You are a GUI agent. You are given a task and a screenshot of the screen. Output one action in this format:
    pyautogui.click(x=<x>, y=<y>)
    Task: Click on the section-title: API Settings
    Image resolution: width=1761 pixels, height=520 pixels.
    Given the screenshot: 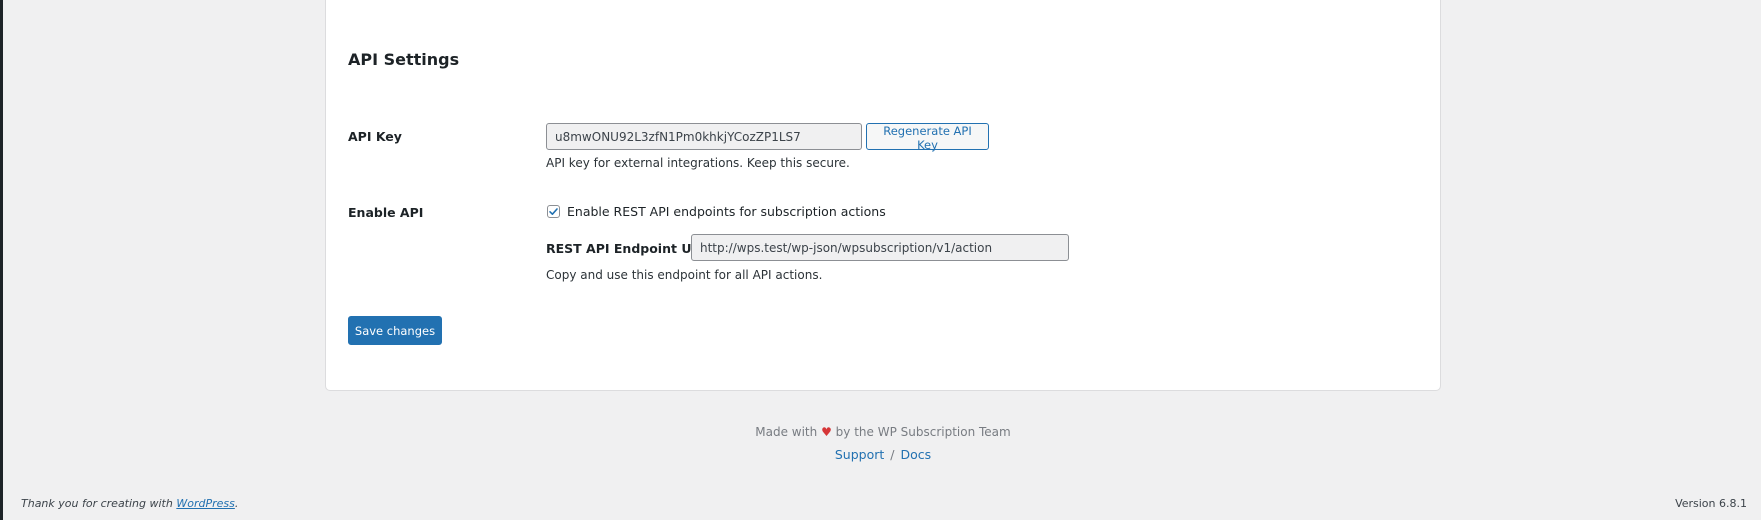 What is the action you would take?
    pyautogui.click(x=404, y=59)
    